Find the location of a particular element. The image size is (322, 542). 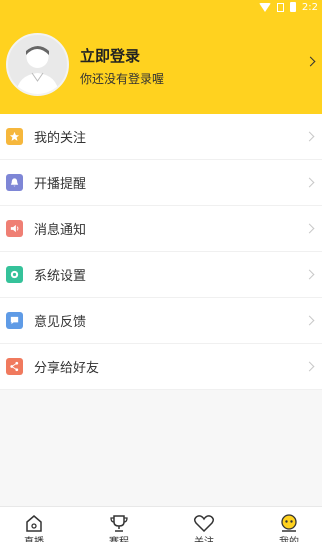

home-icon is located at coordinates (34, 523).